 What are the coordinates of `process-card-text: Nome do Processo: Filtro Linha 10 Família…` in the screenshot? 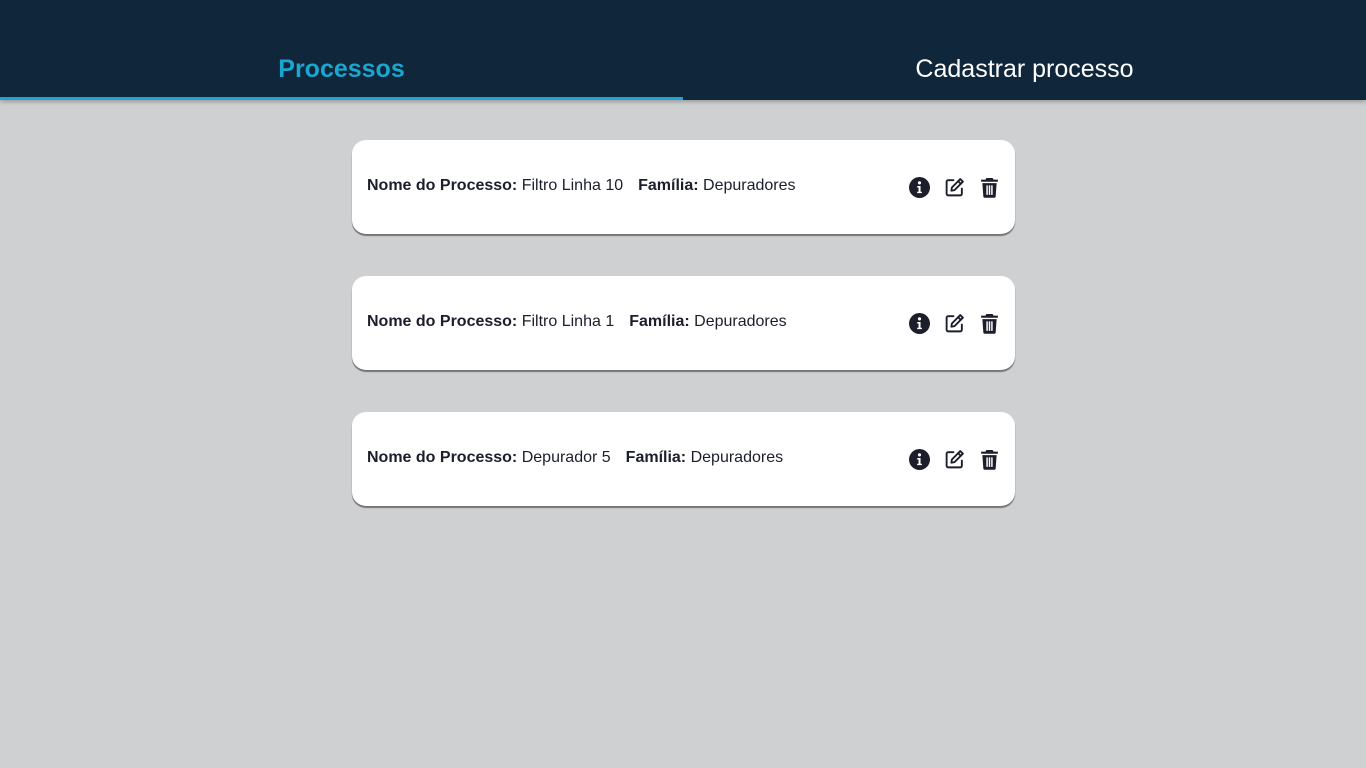 It's located at (581, 186).